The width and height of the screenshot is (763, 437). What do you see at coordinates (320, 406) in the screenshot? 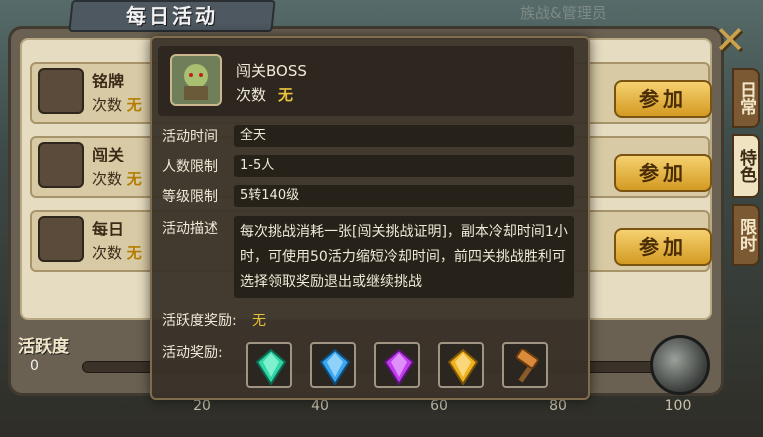
I see `tick-label: 40` at bounding box center [320, 406].